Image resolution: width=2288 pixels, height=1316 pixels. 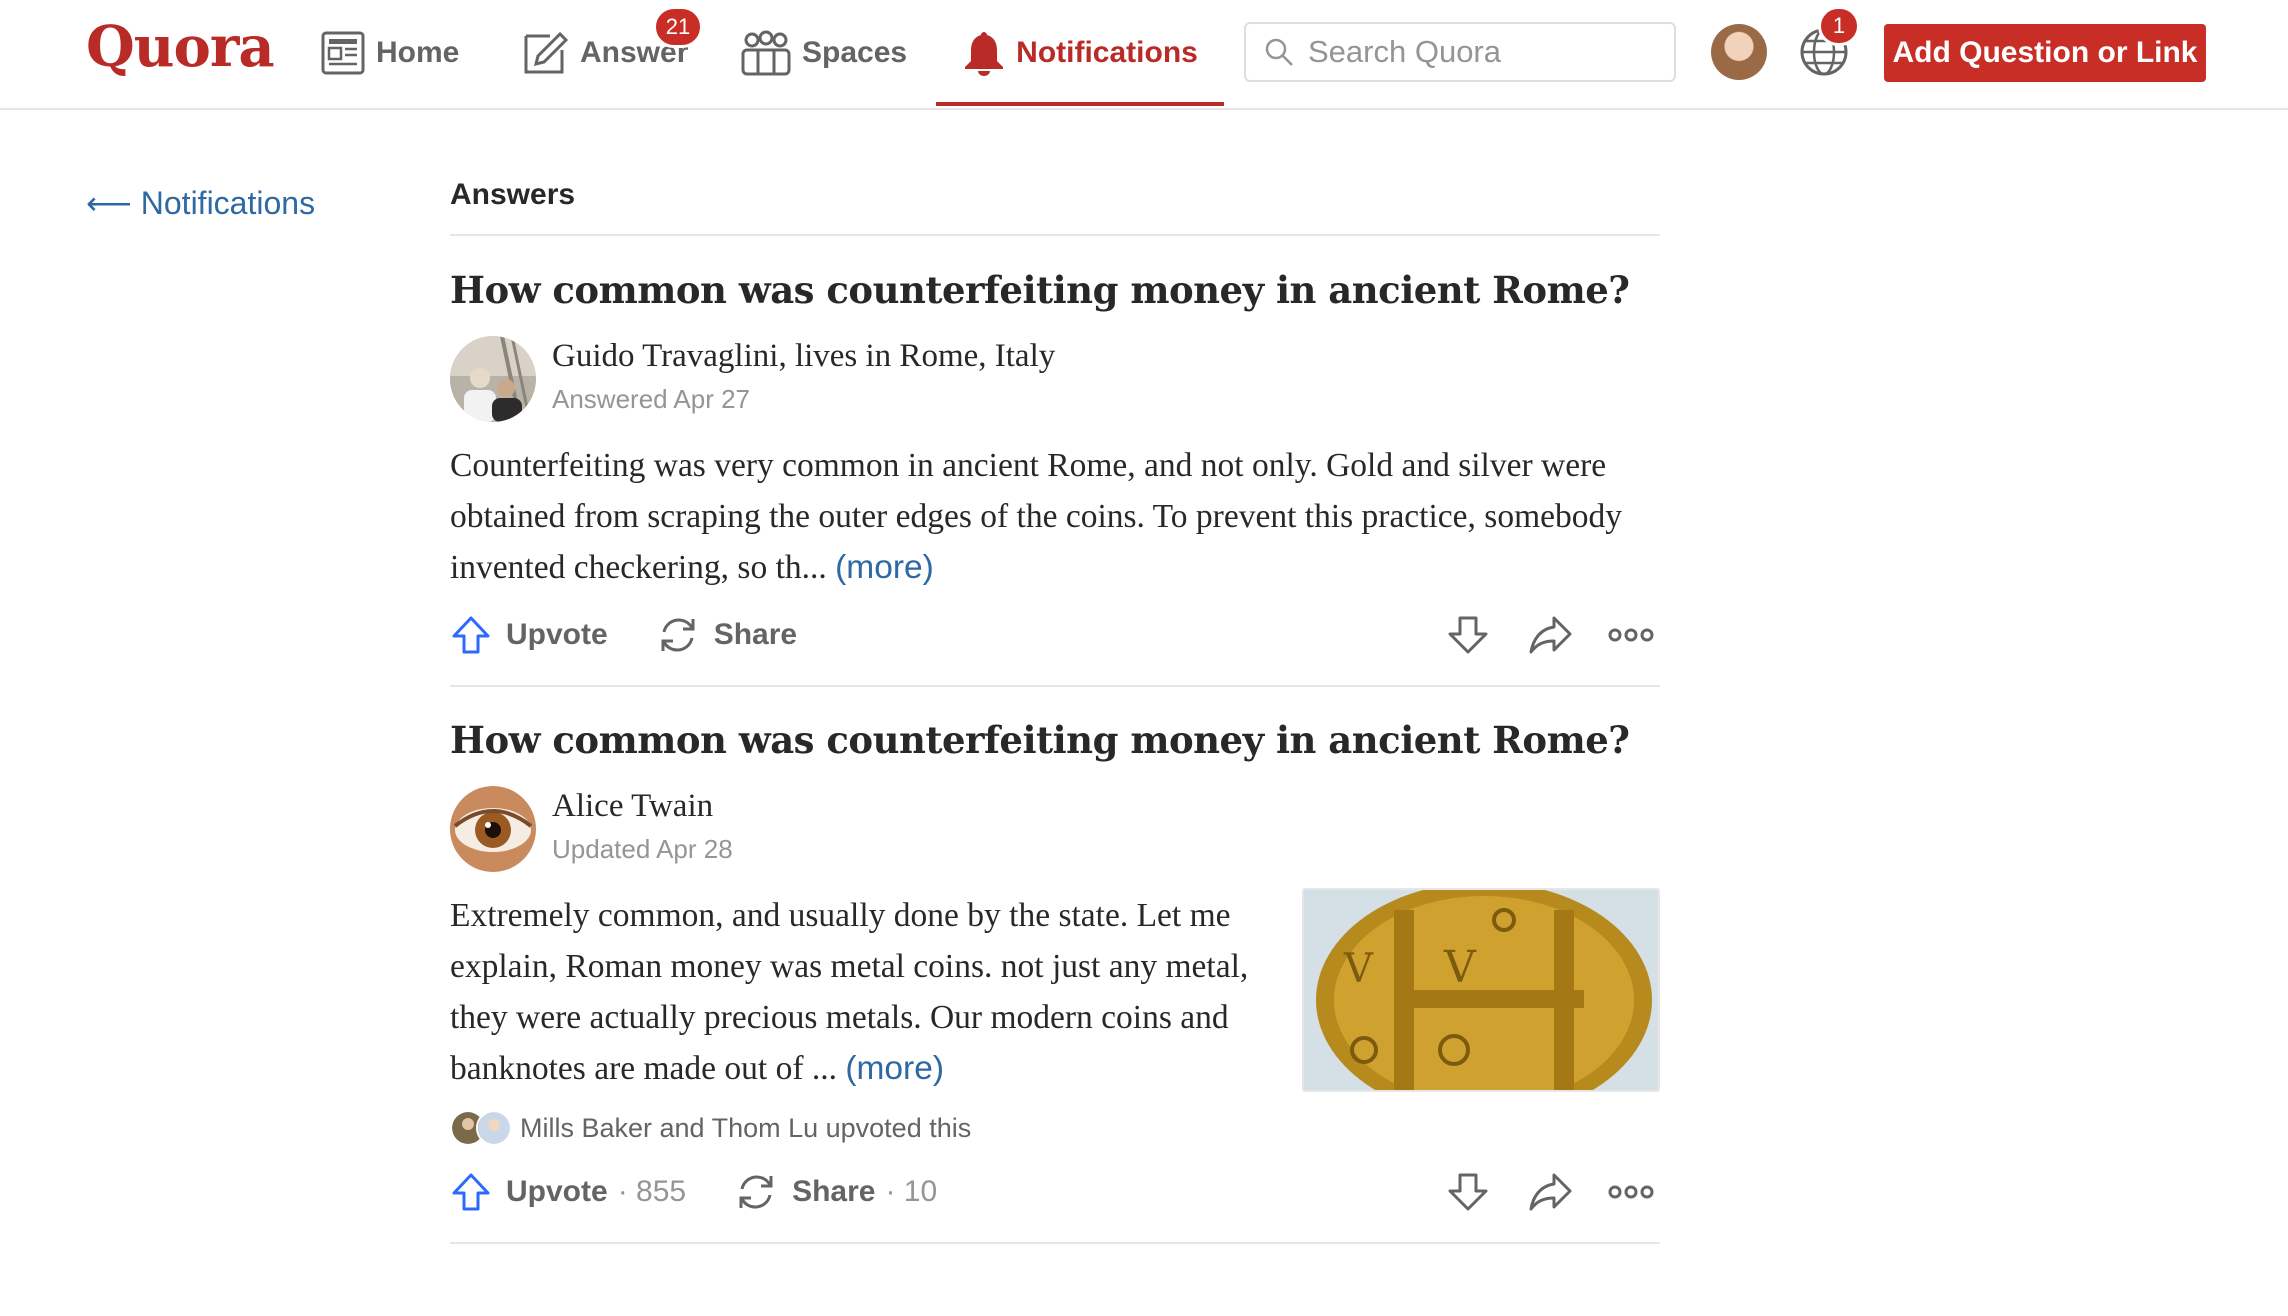 I want to click on upvote-button: Upvote · 855, so click(x=568, y=1192).